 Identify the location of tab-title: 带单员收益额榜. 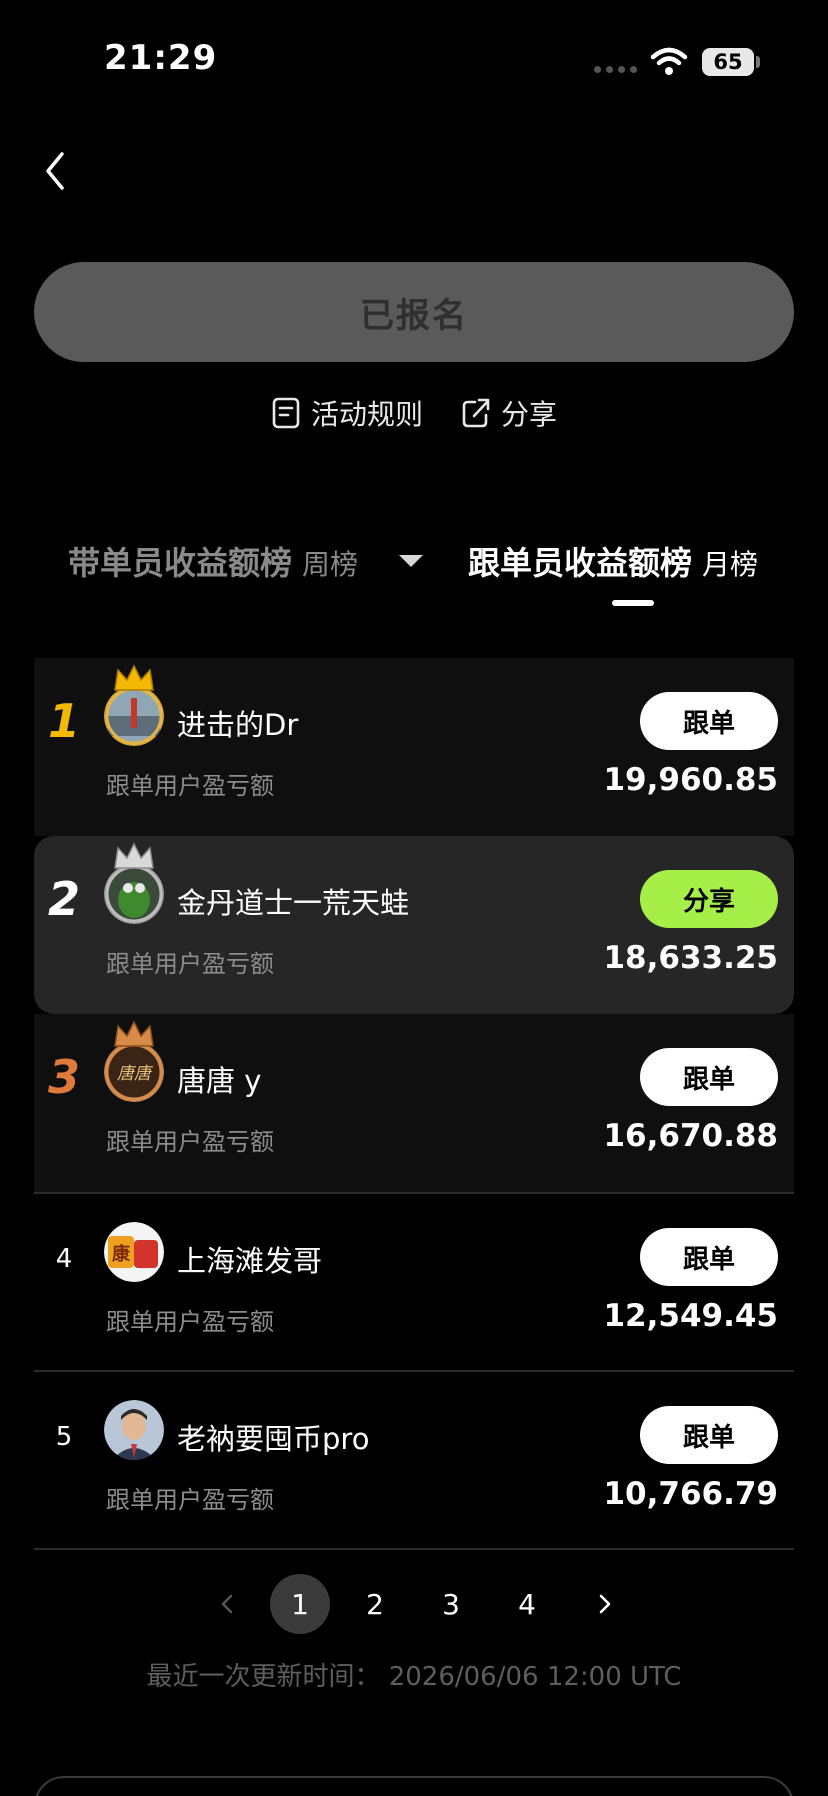
(180, 563).